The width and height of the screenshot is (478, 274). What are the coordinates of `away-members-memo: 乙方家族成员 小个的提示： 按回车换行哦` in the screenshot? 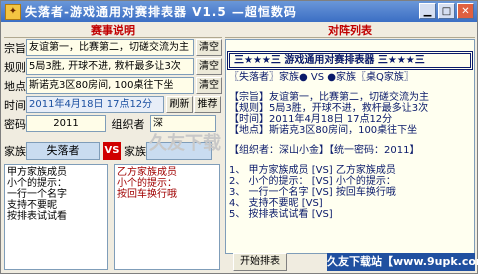 It's located at (167, 217).